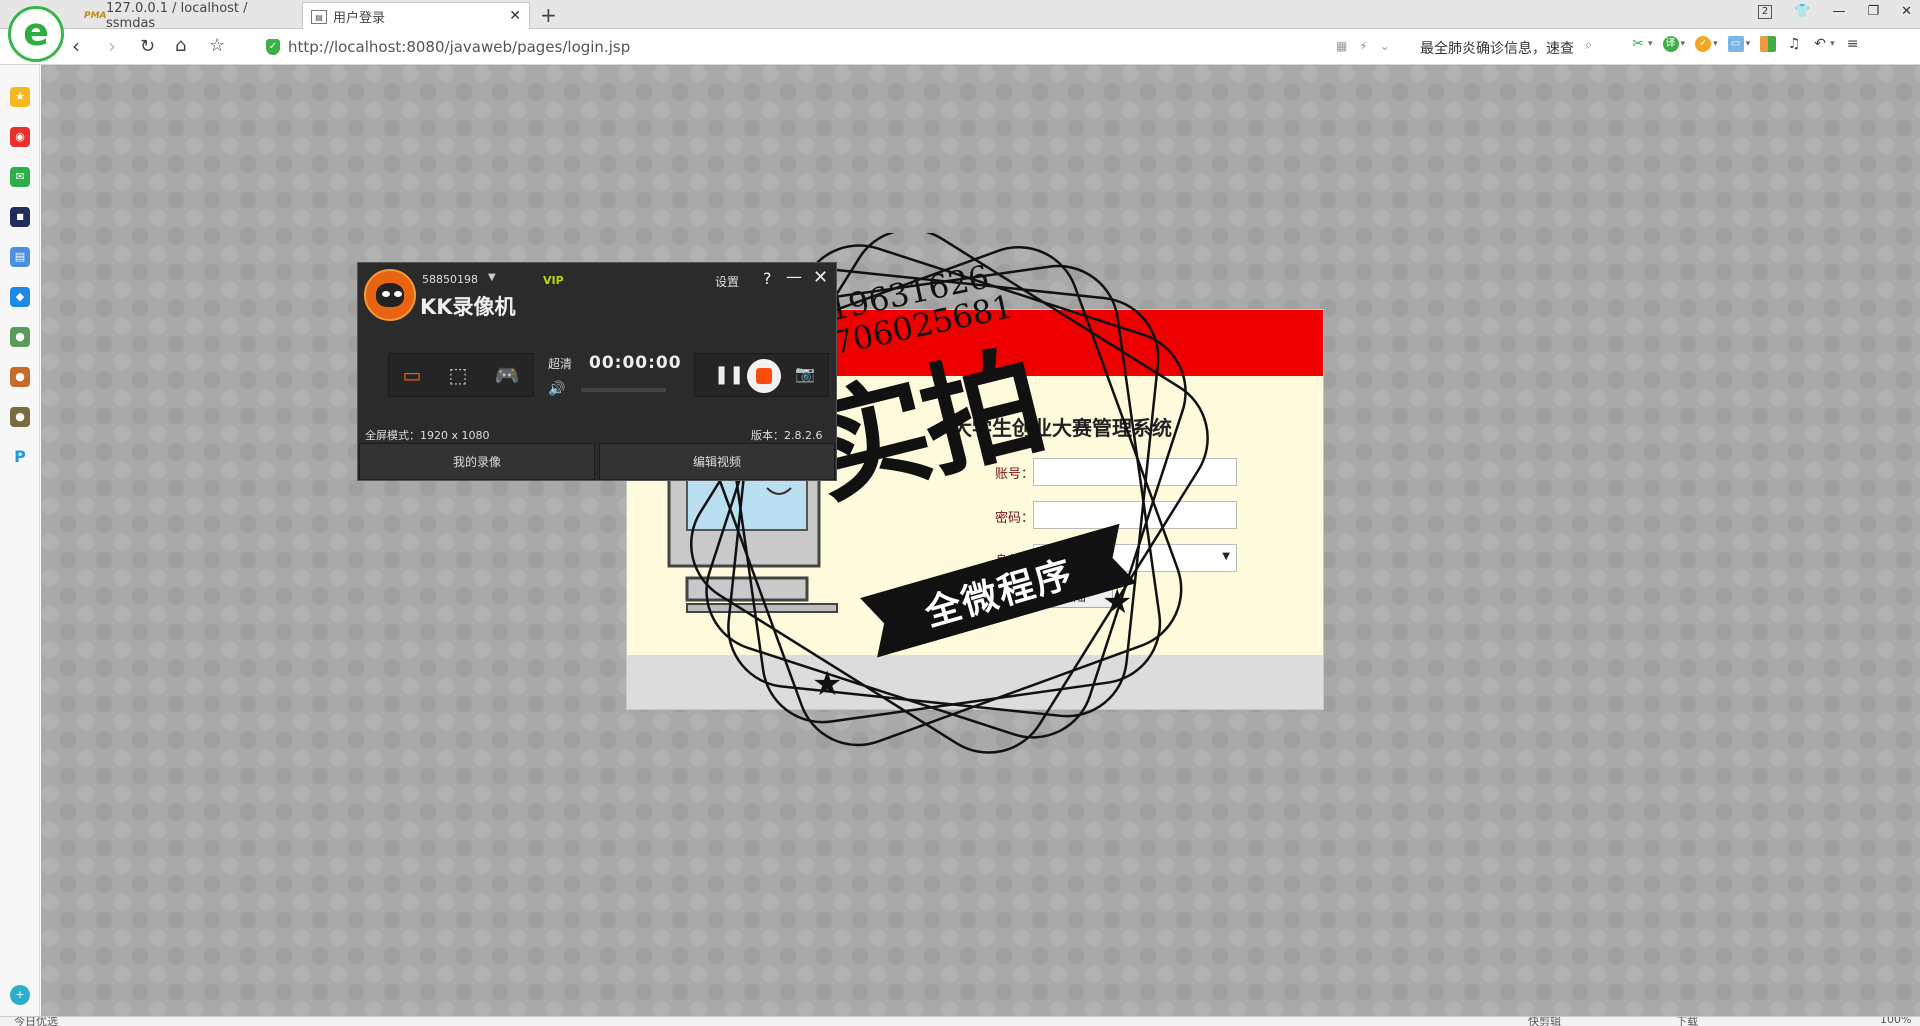  What do you see at coordinates (1135, 472) in the screenshot?
I see `account-input` at bounding box center [1135, 472].